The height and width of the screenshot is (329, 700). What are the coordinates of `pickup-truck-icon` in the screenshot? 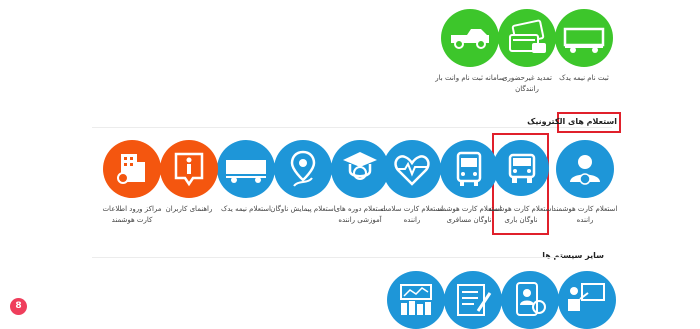 It's located at (470, 39).